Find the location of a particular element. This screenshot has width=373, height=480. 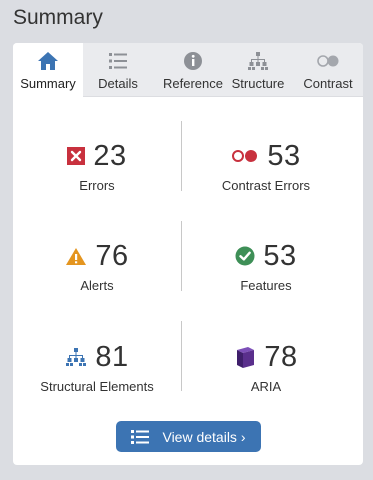

home-icon is located at coordinates (48, 61).